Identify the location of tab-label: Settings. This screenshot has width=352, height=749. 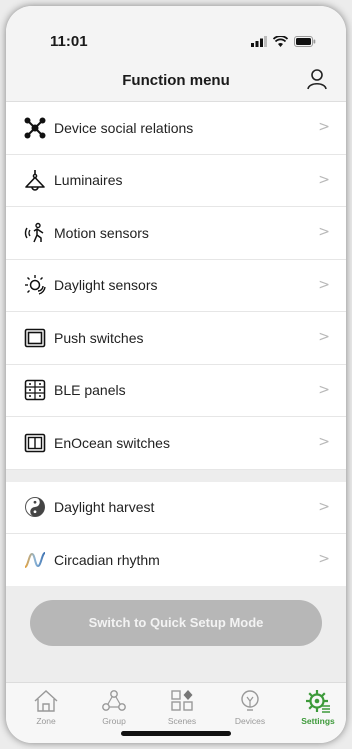
(318, 721).